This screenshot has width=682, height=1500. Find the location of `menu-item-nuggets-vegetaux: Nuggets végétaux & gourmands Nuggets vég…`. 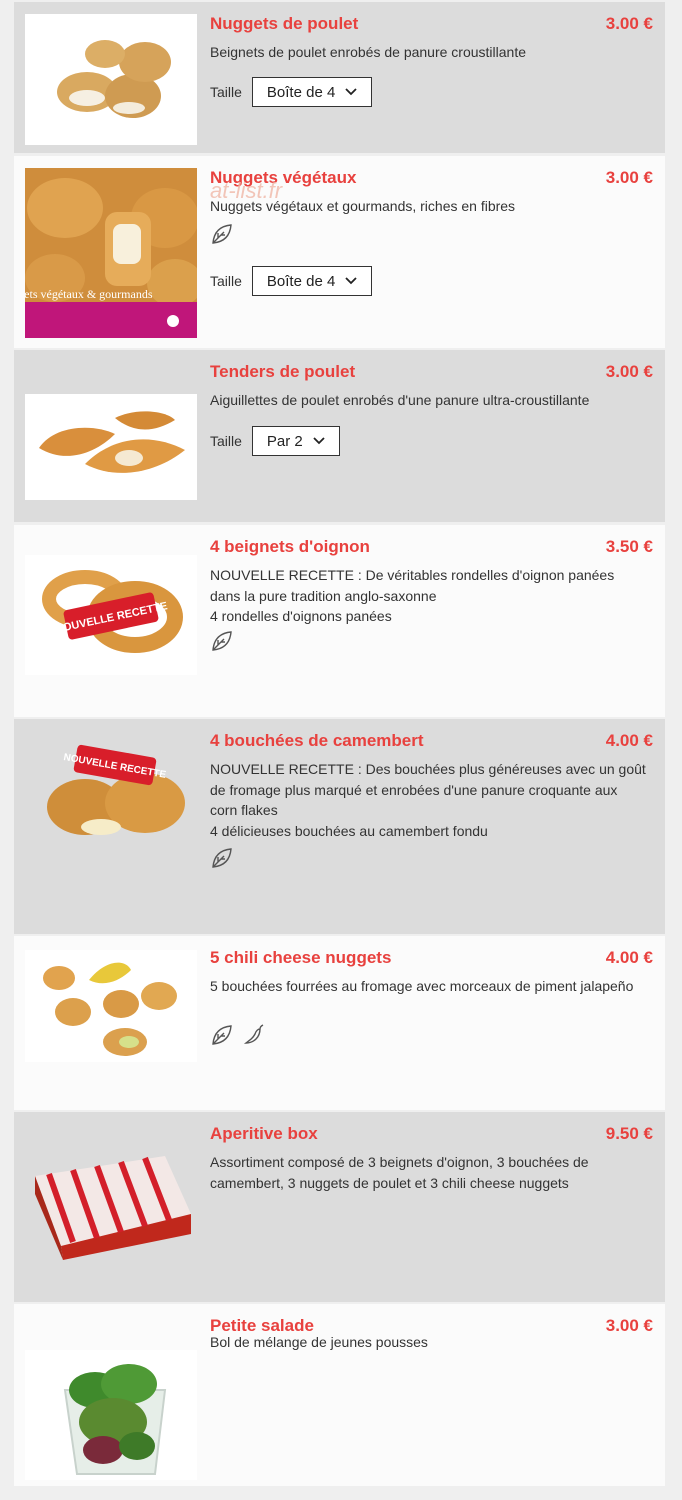

menu-item-nuggets-vegetaux: Nuggets végétaux & gourmands Nuggets vég… is located at coordinates (339, 252).